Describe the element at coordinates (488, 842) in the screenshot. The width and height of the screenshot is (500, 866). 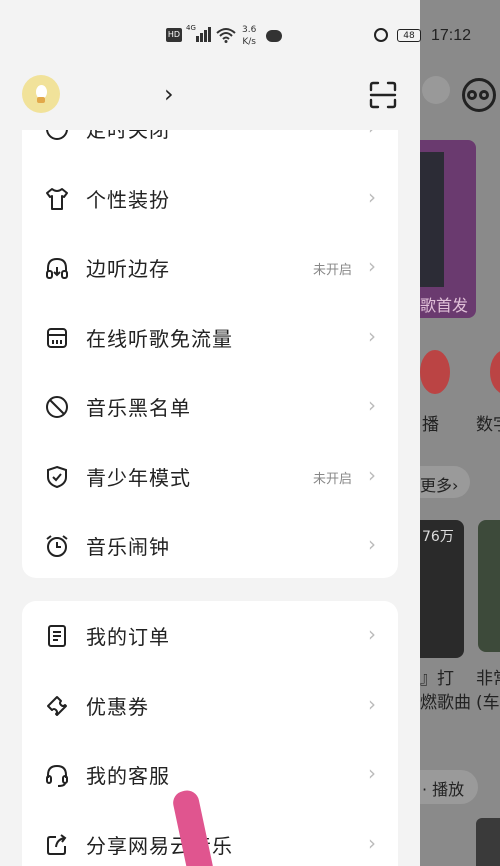
I see `mini-cover` at that location.